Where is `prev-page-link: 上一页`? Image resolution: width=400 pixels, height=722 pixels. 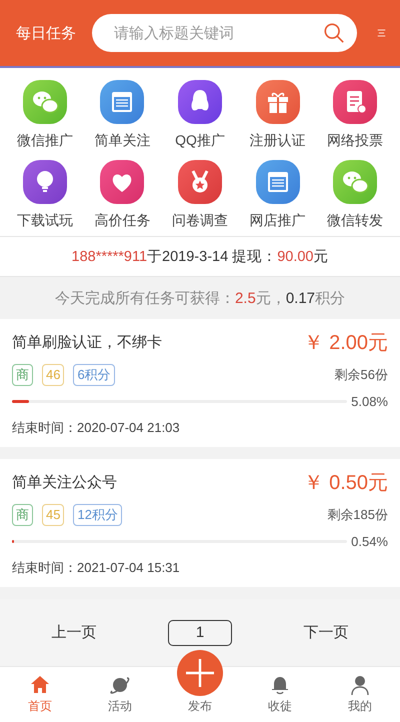
prev-page-link: 上一页 is located at coordinates (74, 632).